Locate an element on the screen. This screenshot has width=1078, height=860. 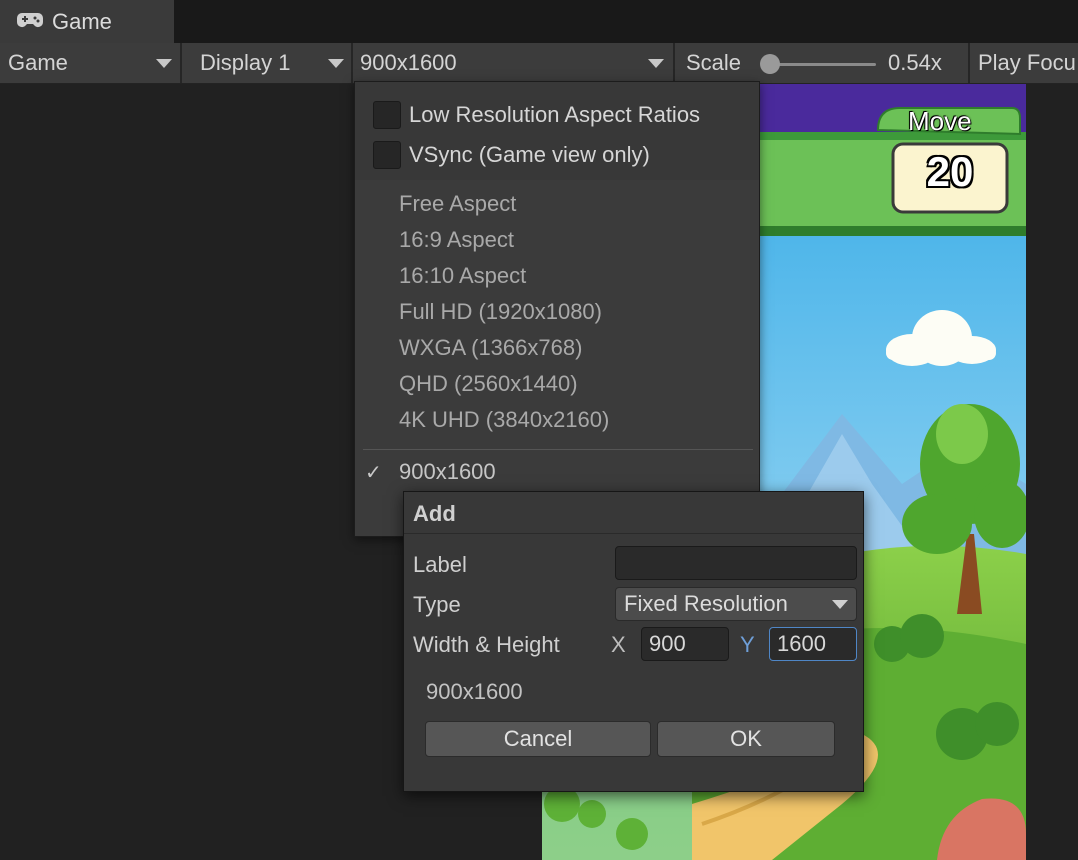
display-dropdown: Display 1 is located at coordinates (275, 63).